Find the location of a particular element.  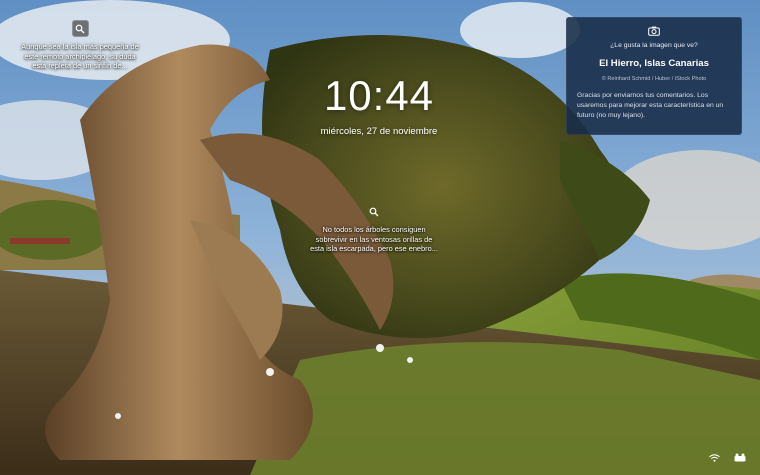

lockscreen-clock: 10:44 miércoles, 27 de noviembre is located at coordinates (379, 104).